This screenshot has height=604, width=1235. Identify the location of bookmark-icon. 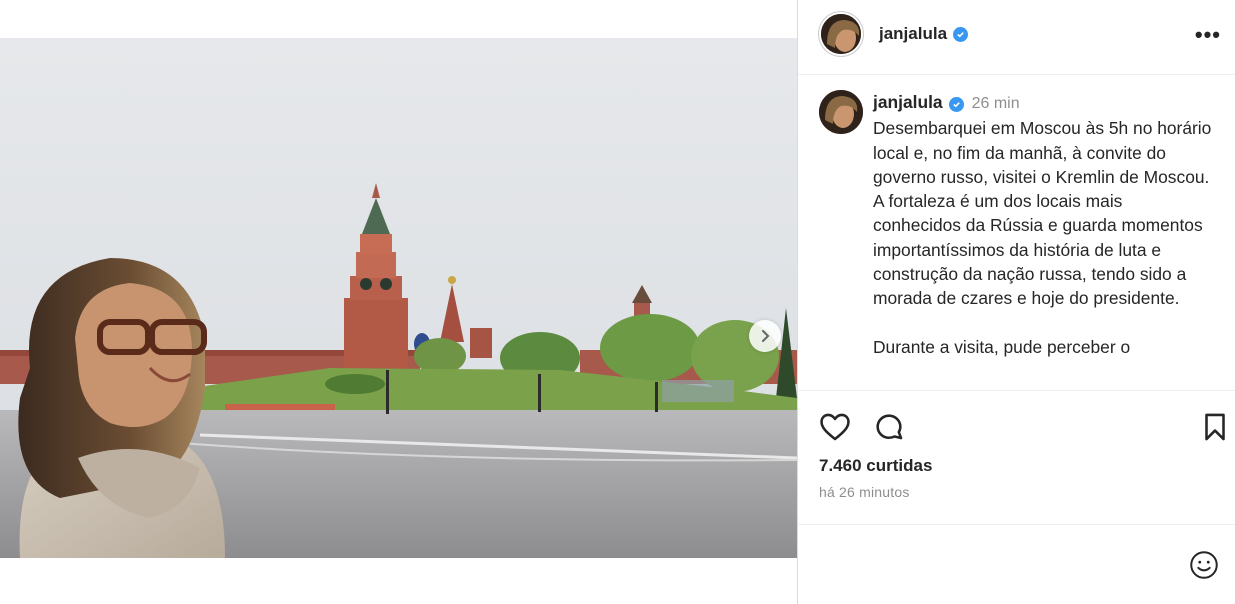
(1215, 429).